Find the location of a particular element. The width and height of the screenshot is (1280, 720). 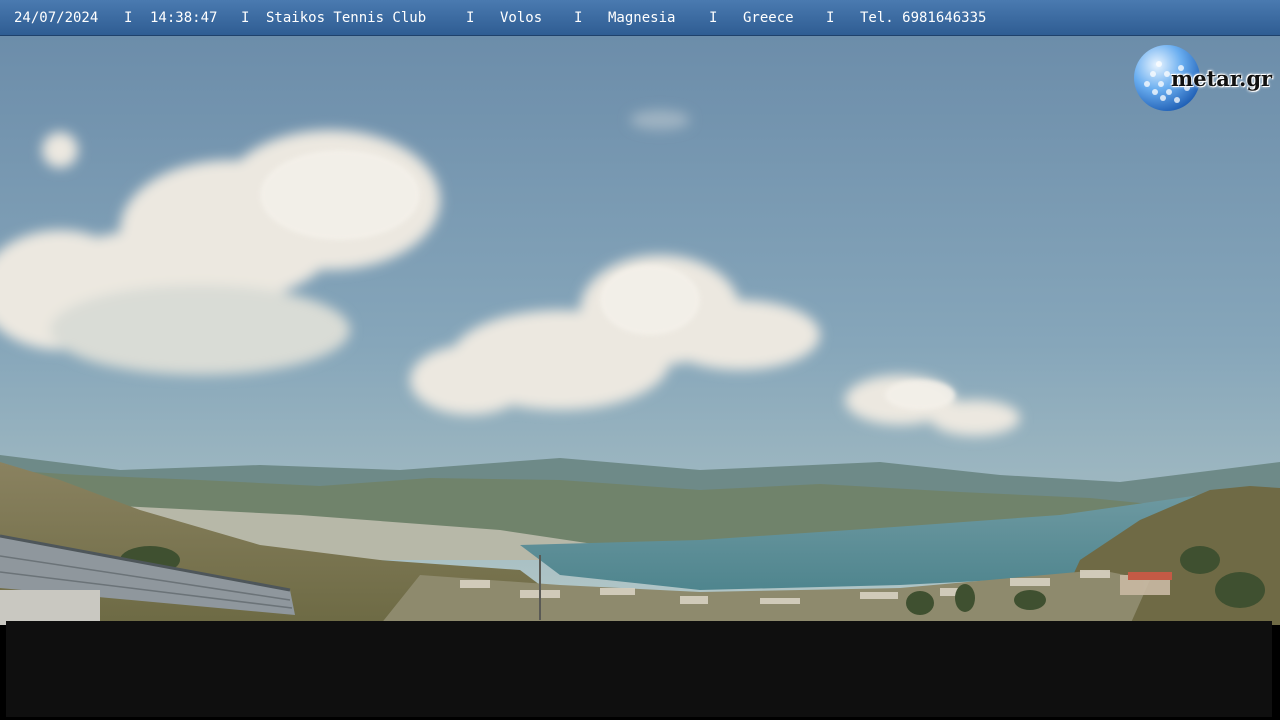

date-text: 24/07/2024 is located at coordinates (56, 18).